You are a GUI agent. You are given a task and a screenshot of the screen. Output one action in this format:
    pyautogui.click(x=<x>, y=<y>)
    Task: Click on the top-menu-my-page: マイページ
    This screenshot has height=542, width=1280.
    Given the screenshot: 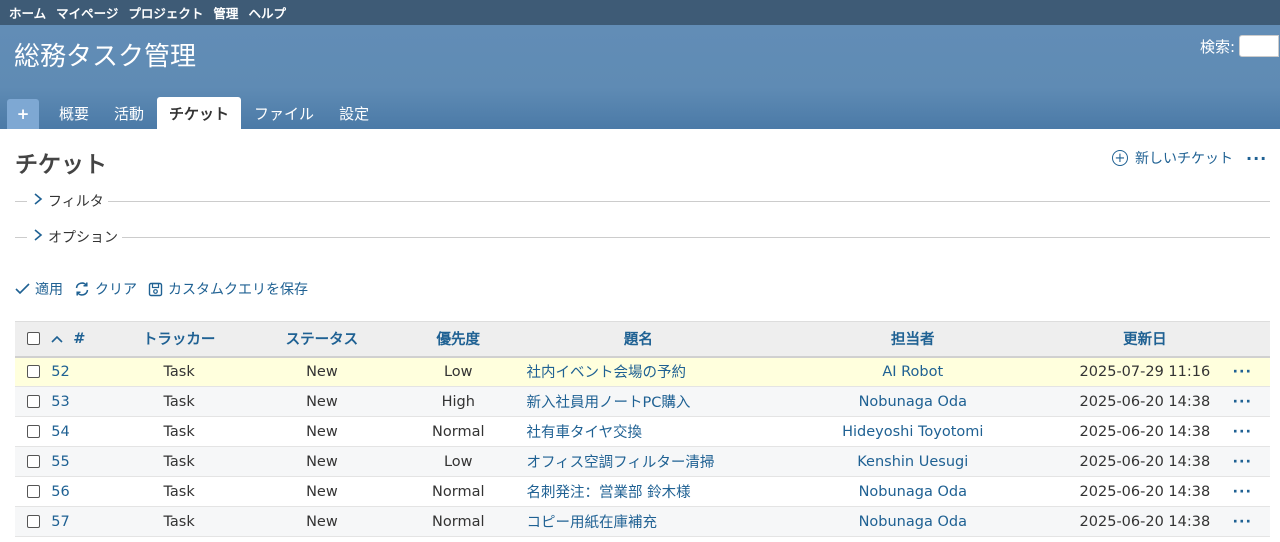 What is the action you would take?
    pyautogui.click(x=87, y=12)
    